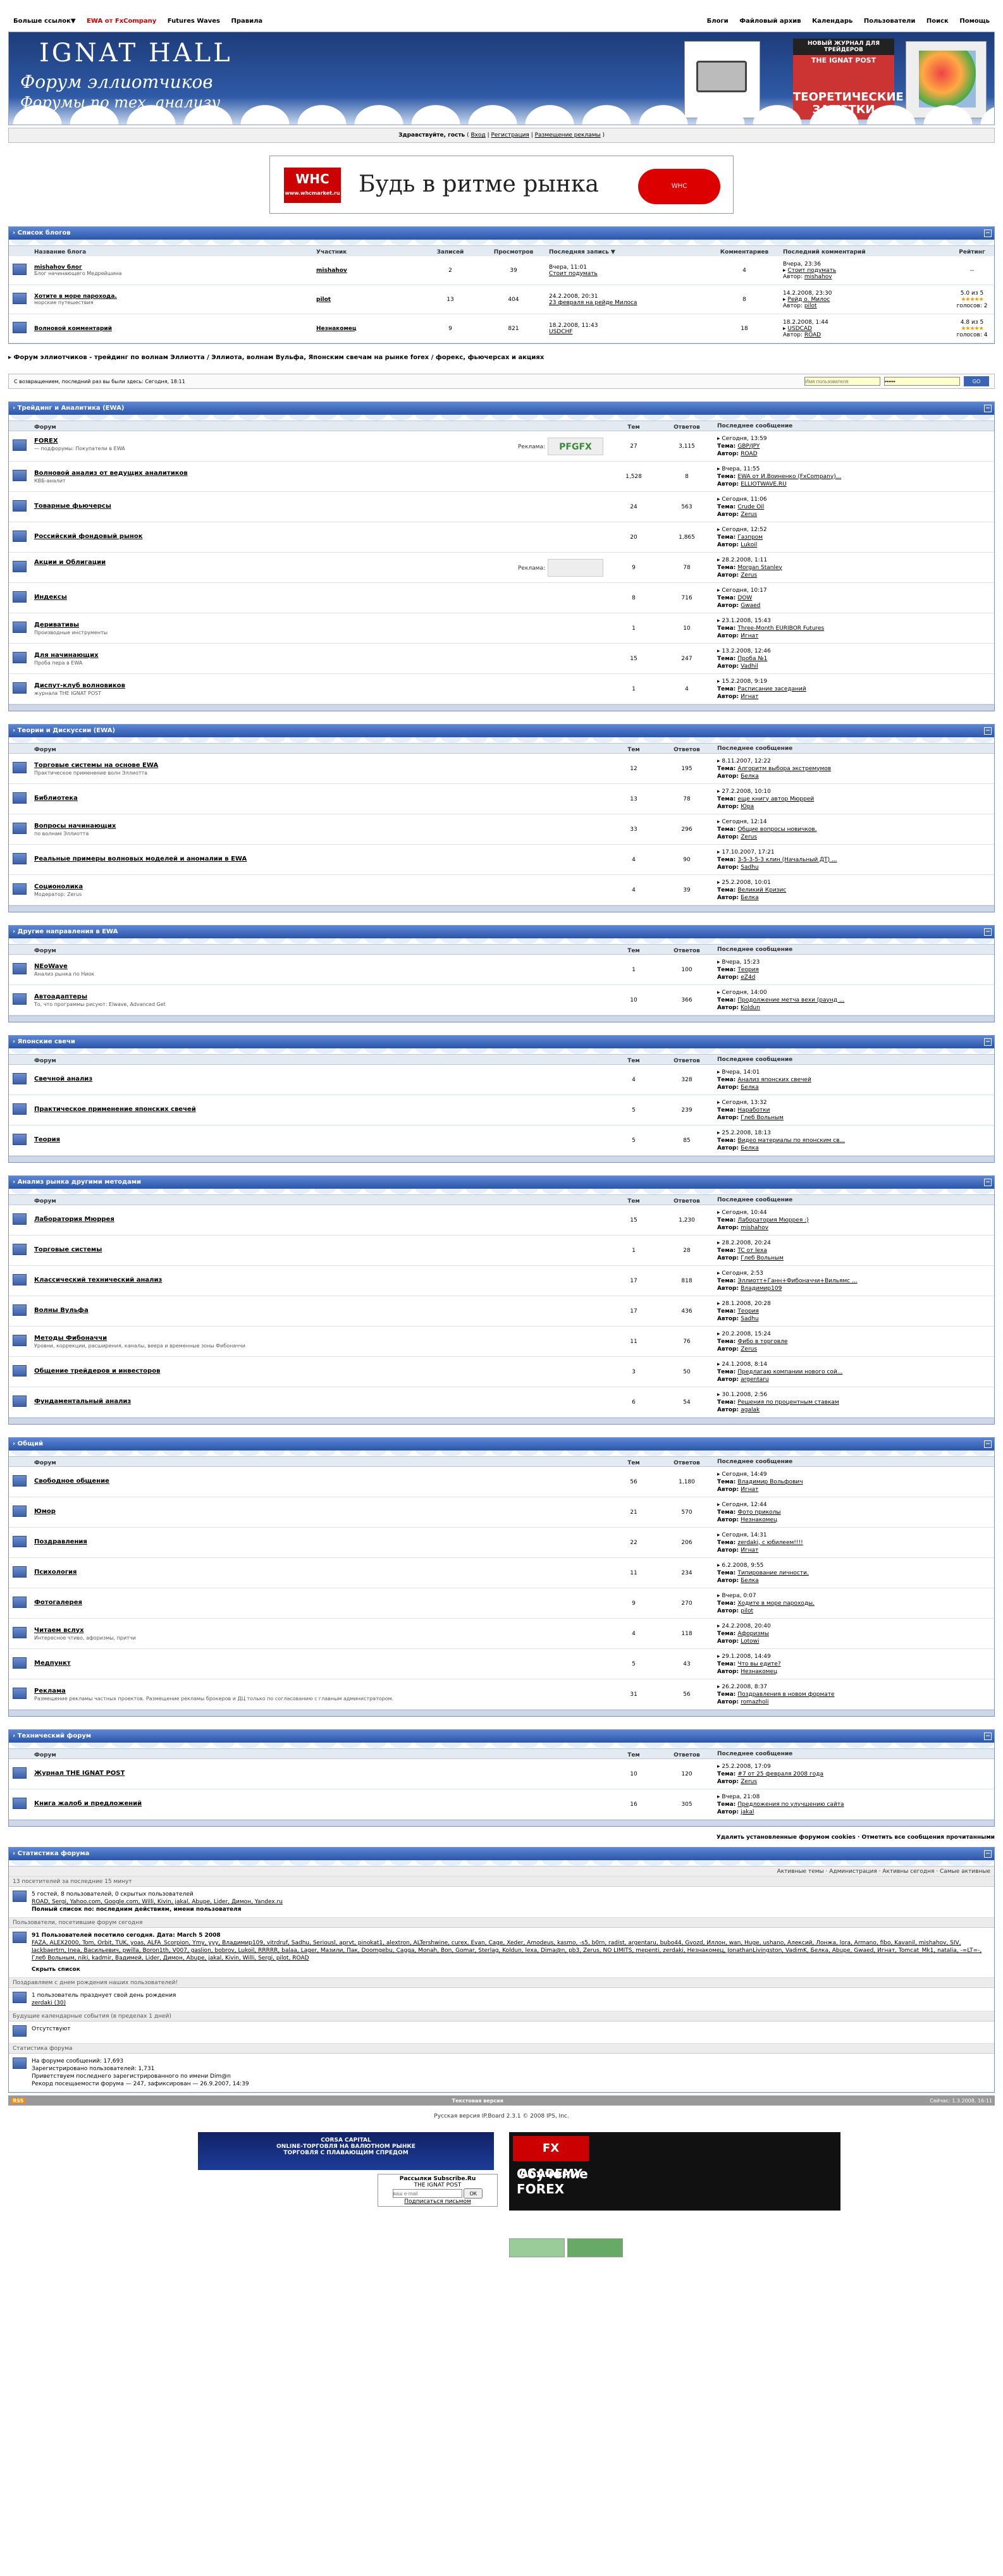  Describe the element at coordinates (772, 1573) in the screenshot. I see `last-topic-link: Типирование личности.` at that location.